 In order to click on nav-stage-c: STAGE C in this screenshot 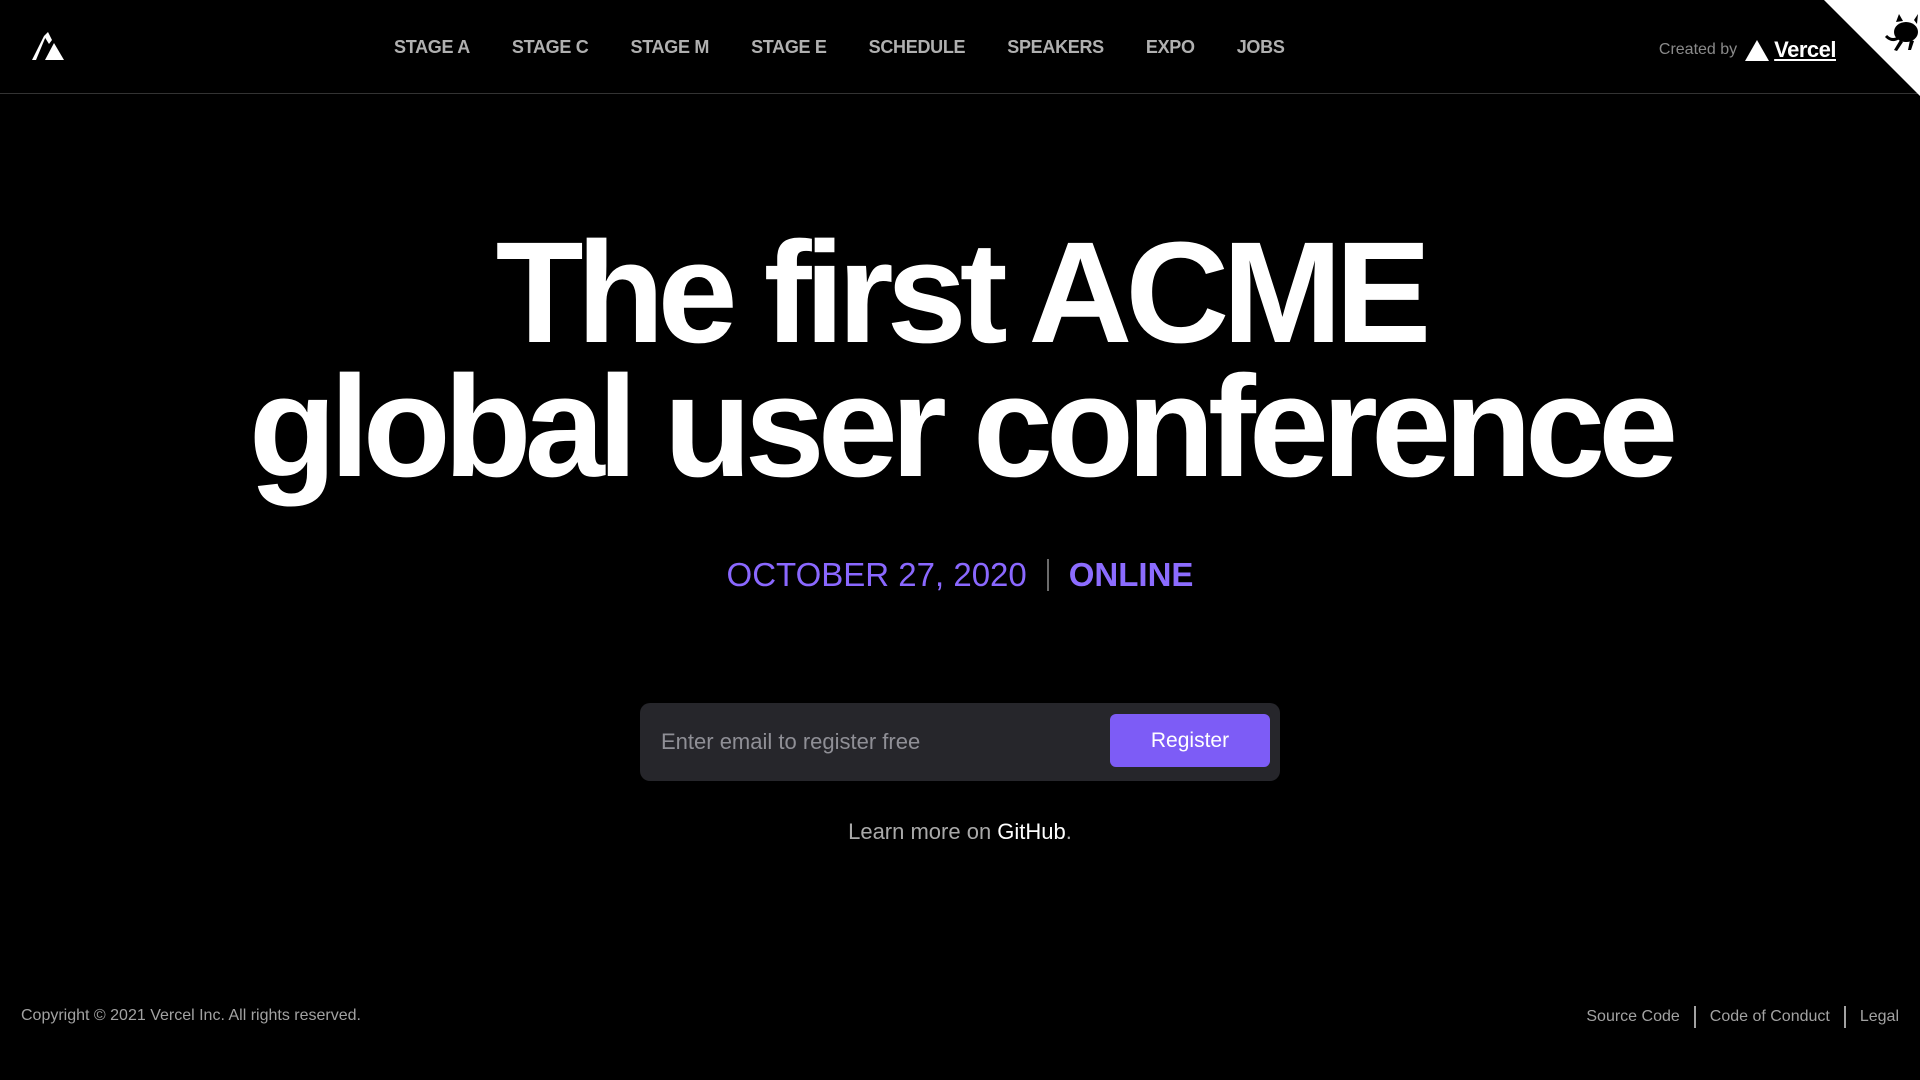, I will do `click(550, 47)`.